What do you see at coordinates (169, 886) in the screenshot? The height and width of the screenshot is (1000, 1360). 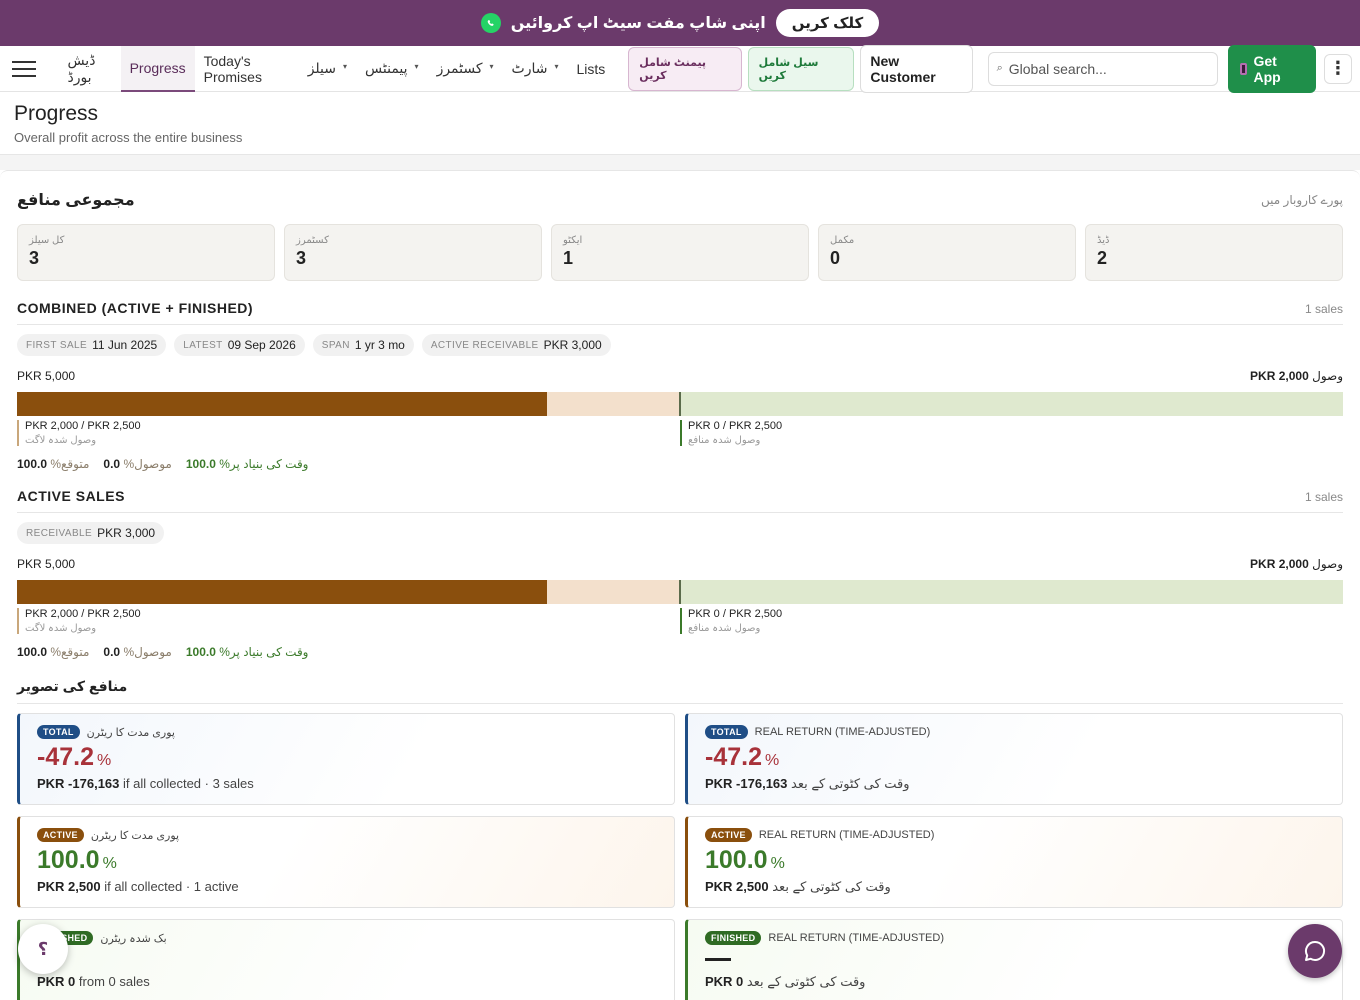 I see `return-note: if all collected · 1 active` at bounding box center [169, 886].